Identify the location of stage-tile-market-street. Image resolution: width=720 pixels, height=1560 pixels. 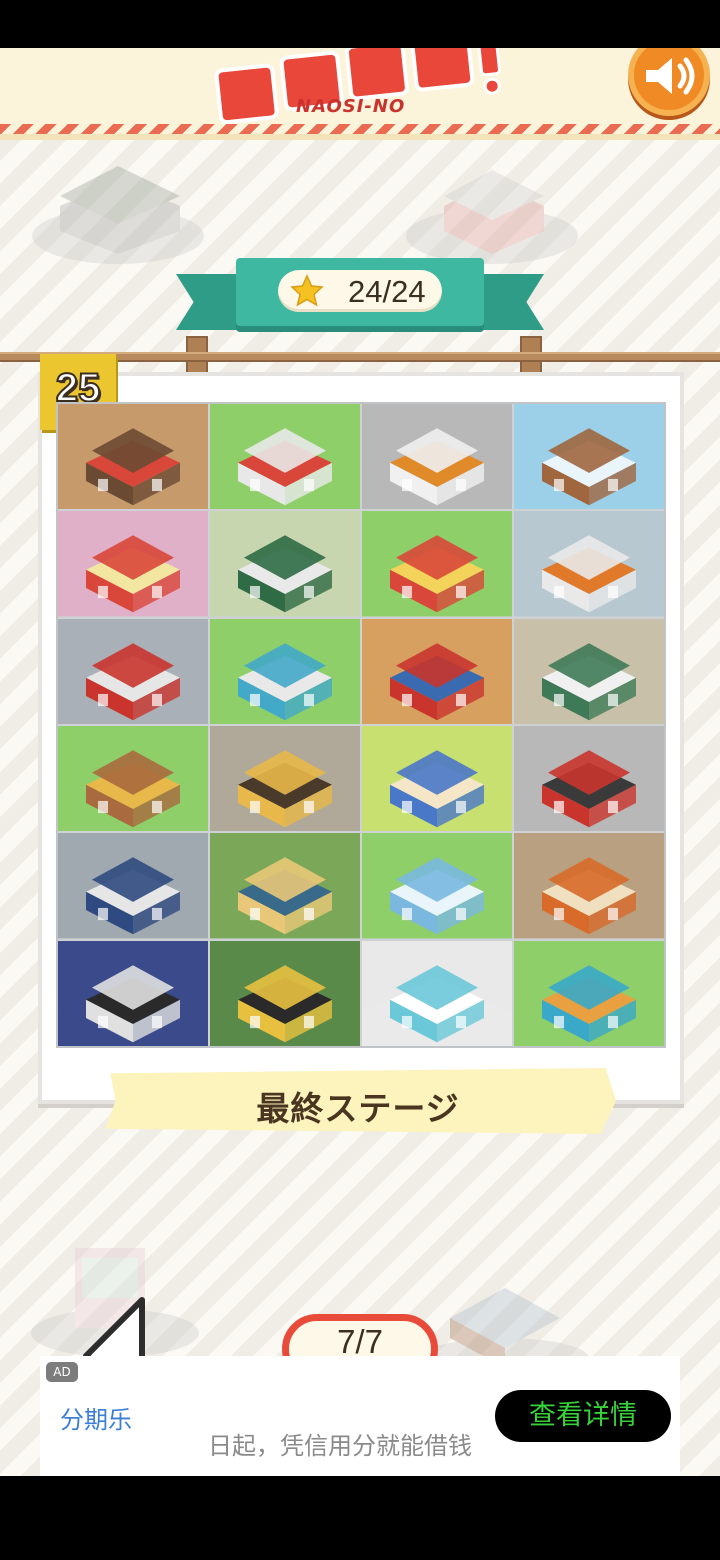
(437, 671).